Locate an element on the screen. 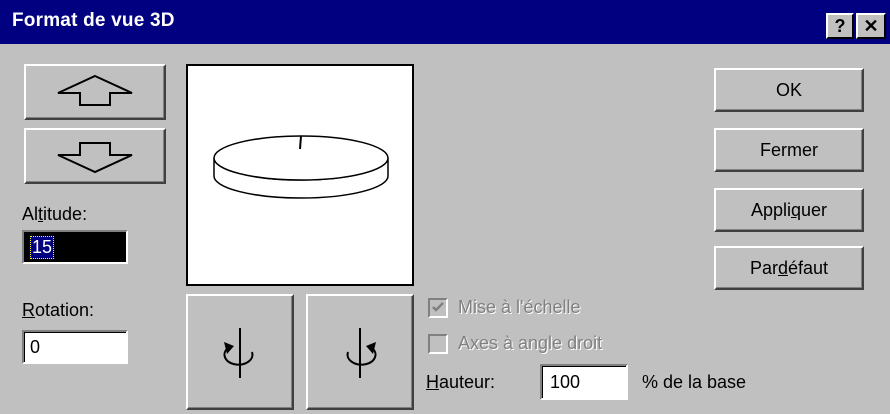  scale-checkbox is located at coordinates (438, 308).